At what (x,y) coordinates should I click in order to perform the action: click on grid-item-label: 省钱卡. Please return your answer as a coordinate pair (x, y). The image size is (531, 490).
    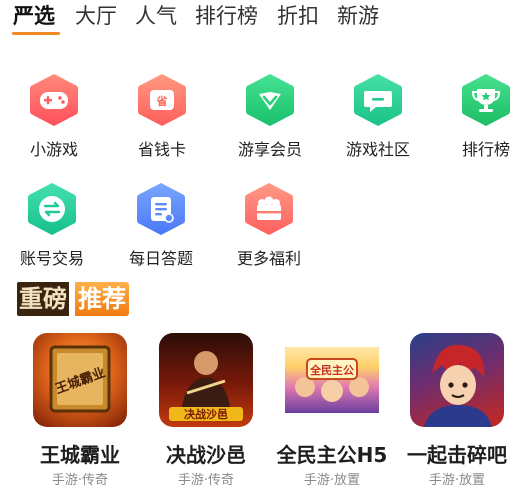
    Looking at the image, I should click on (161, 149).